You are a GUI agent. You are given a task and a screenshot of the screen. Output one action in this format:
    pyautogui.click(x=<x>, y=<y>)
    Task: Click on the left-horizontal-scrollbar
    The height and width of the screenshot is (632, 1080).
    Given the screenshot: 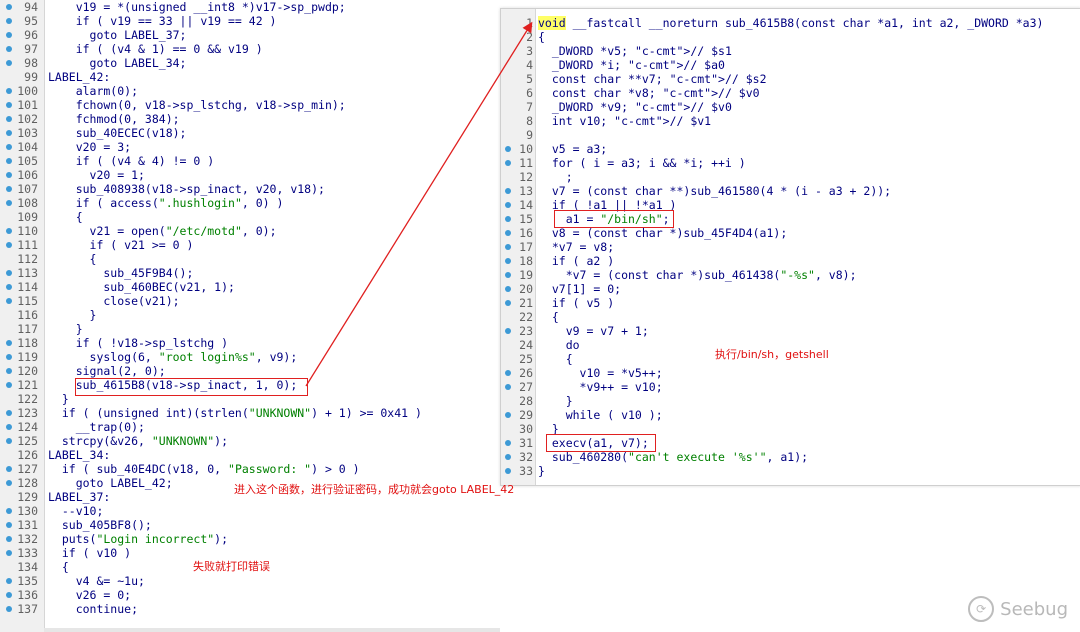 What is the action you would take?
    pyautogui.click(x=272, y=630)
    